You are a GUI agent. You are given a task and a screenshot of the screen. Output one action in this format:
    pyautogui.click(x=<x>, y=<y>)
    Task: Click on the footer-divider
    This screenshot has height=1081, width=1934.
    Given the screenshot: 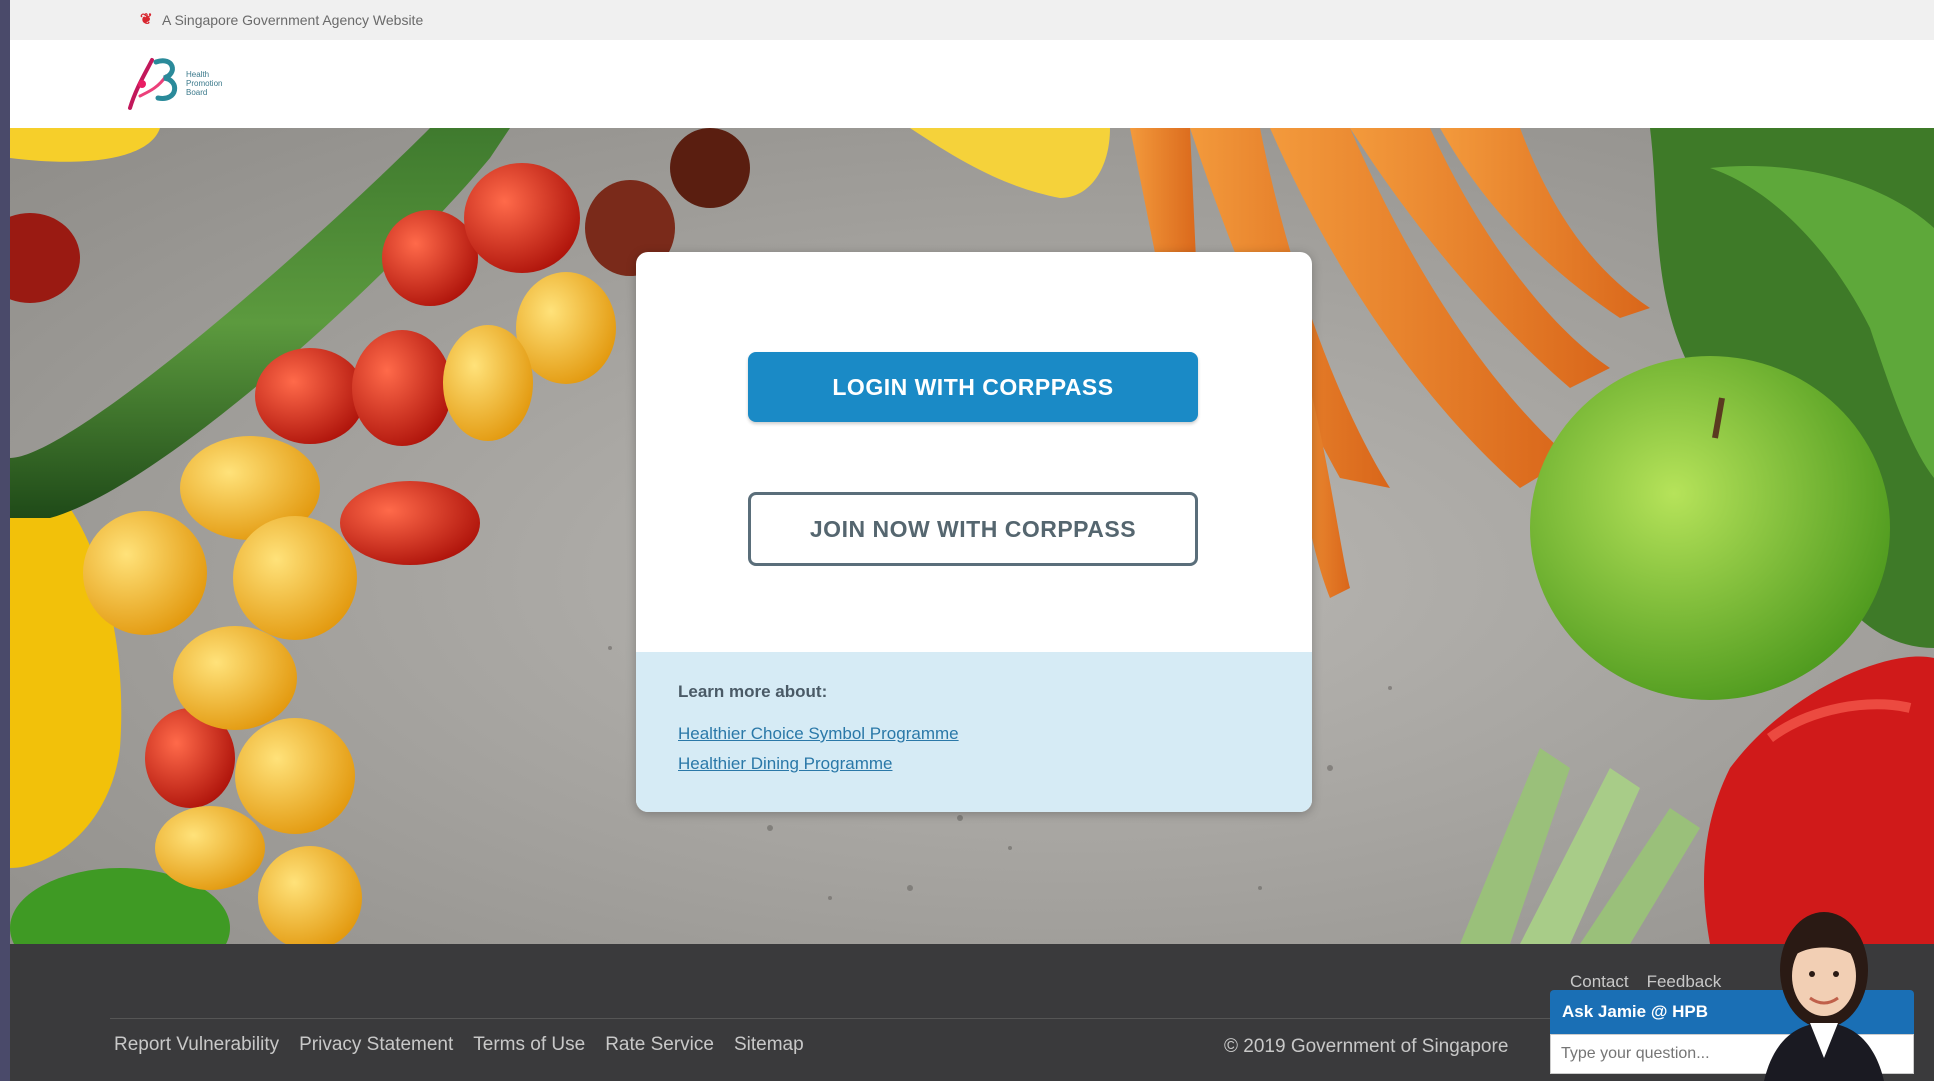 What is the action you would take?
    pyautogui.click(x=847, y=1018)
    